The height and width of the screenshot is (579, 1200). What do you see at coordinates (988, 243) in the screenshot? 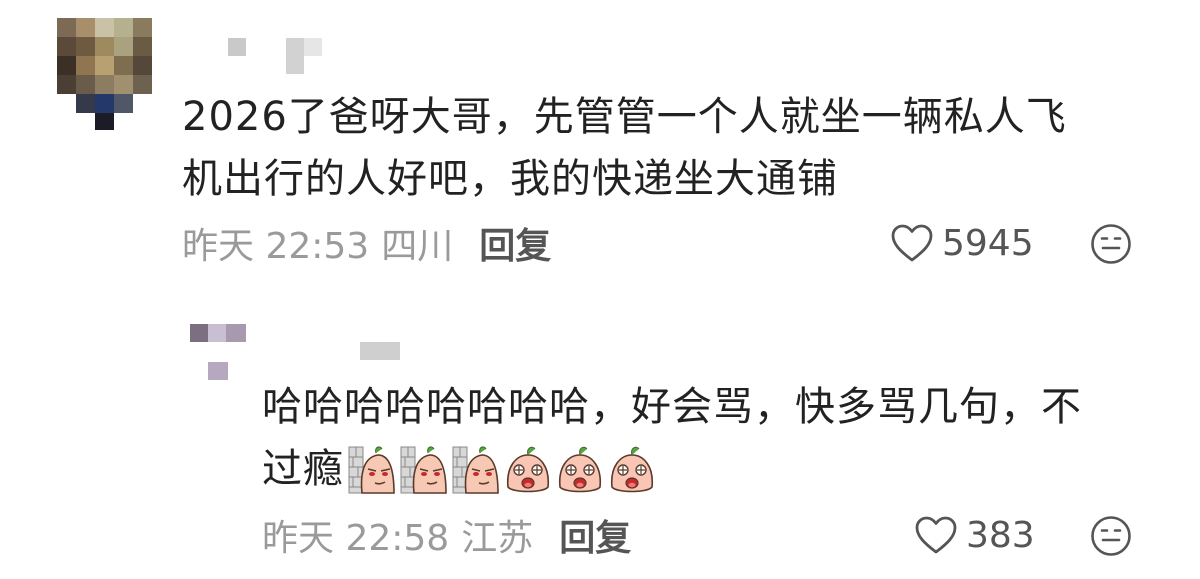
I see `like-count: 5945` at bounding box center [988, 243].